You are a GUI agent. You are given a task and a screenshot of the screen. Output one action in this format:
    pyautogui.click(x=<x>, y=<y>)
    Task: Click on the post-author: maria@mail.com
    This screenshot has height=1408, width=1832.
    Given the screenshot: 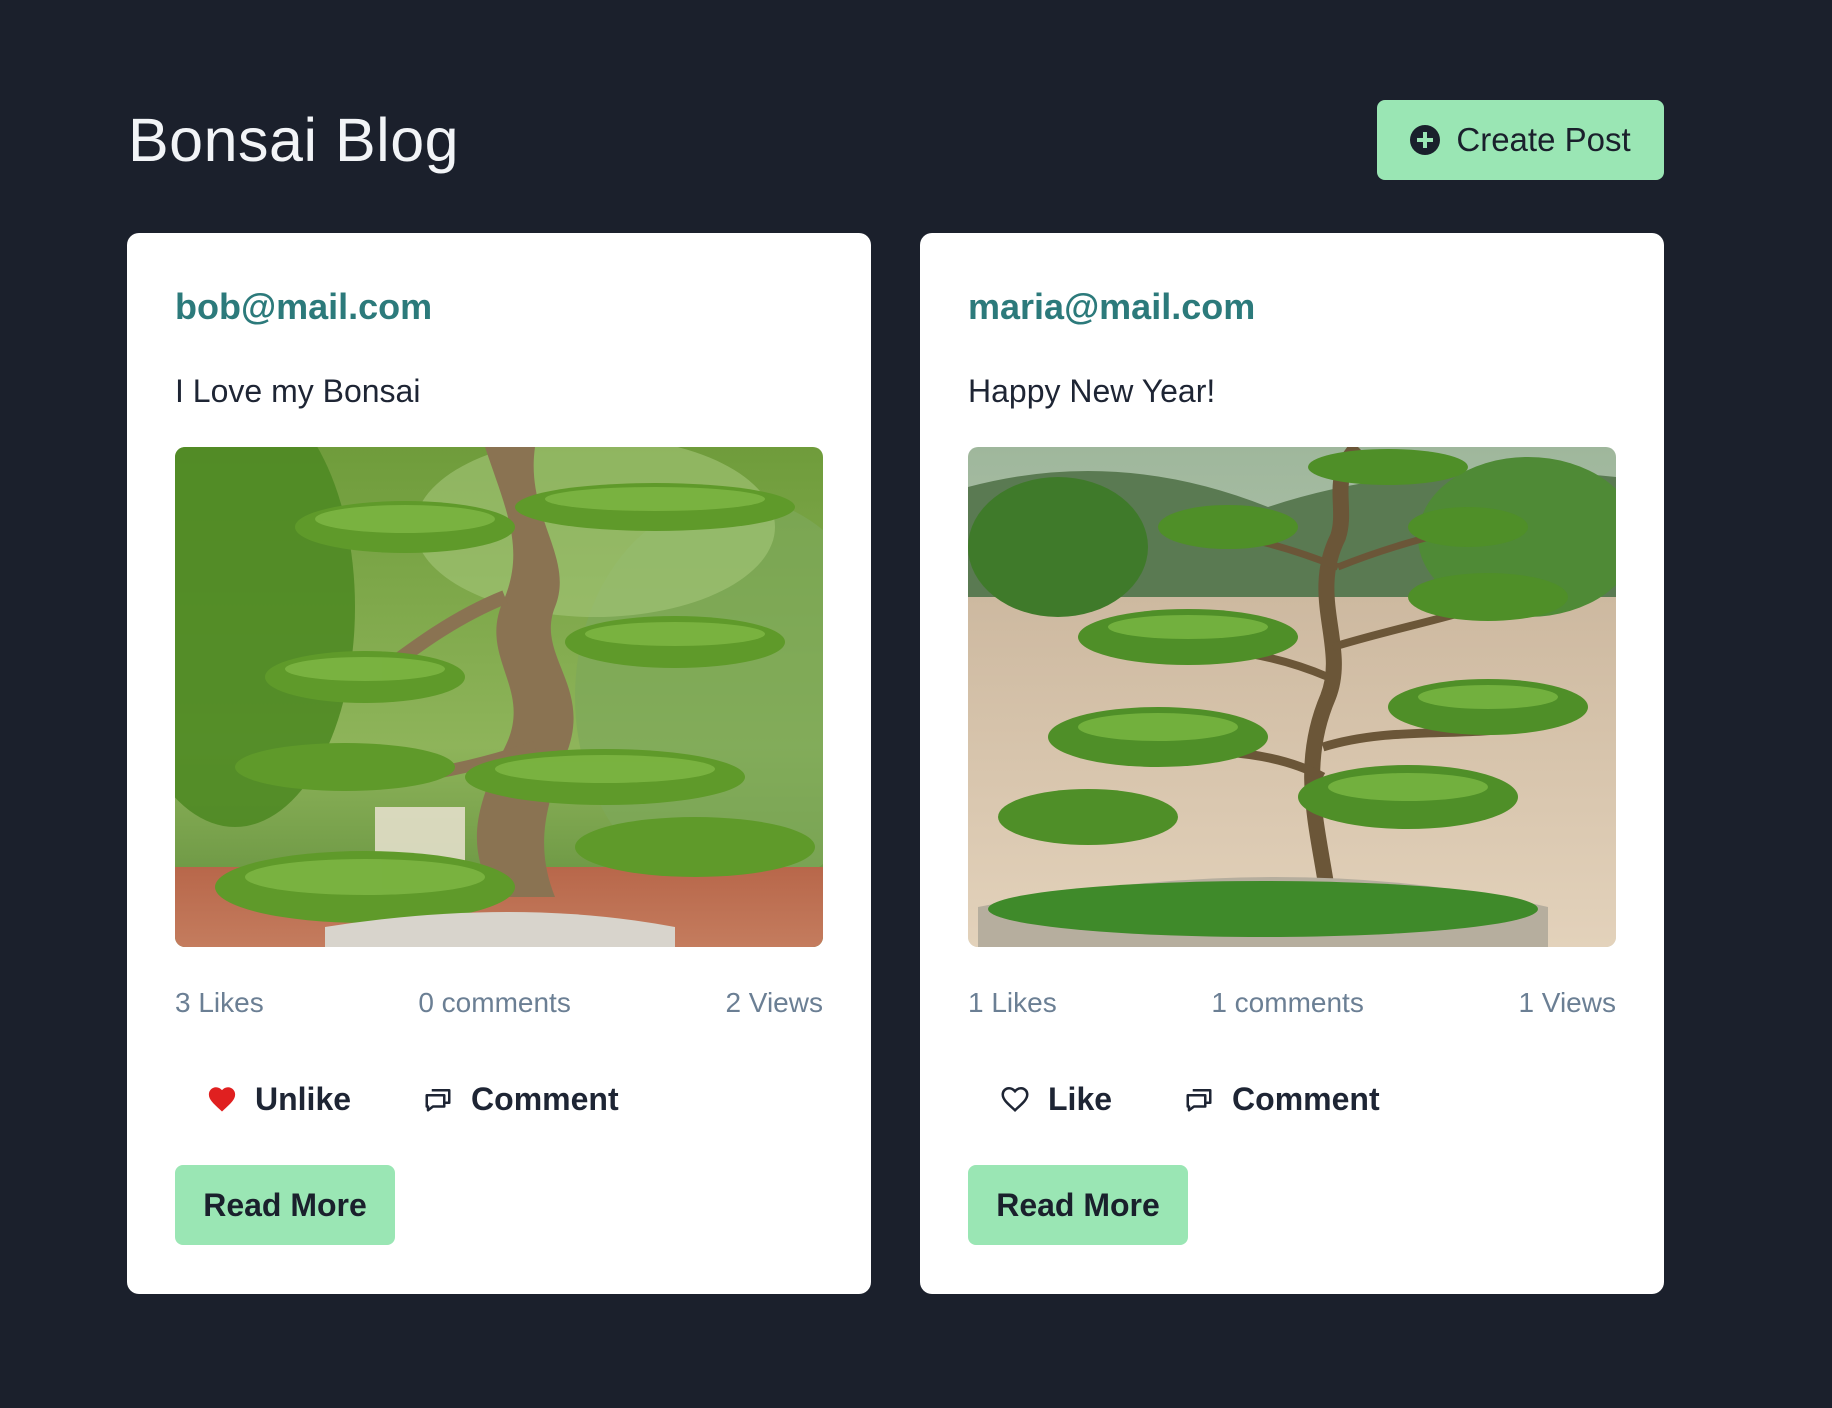 What is the action you would take?
    pyautogui.click(x=1112, y=306)
    